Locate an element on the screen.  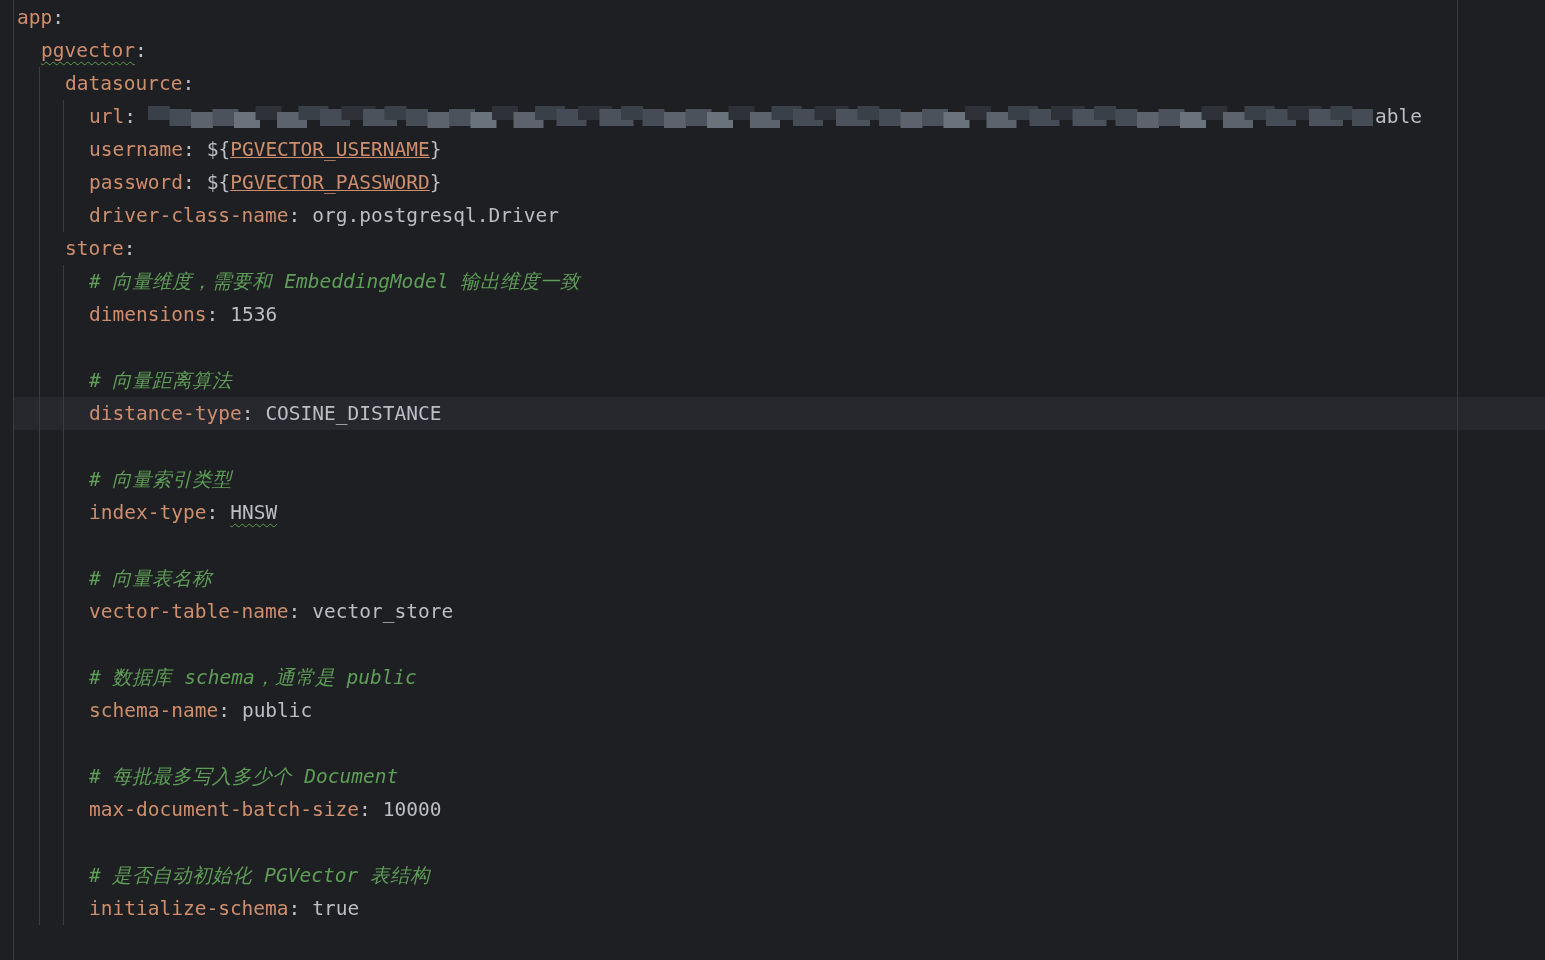
yaml-key: app: is located at coordinates (40, 17).